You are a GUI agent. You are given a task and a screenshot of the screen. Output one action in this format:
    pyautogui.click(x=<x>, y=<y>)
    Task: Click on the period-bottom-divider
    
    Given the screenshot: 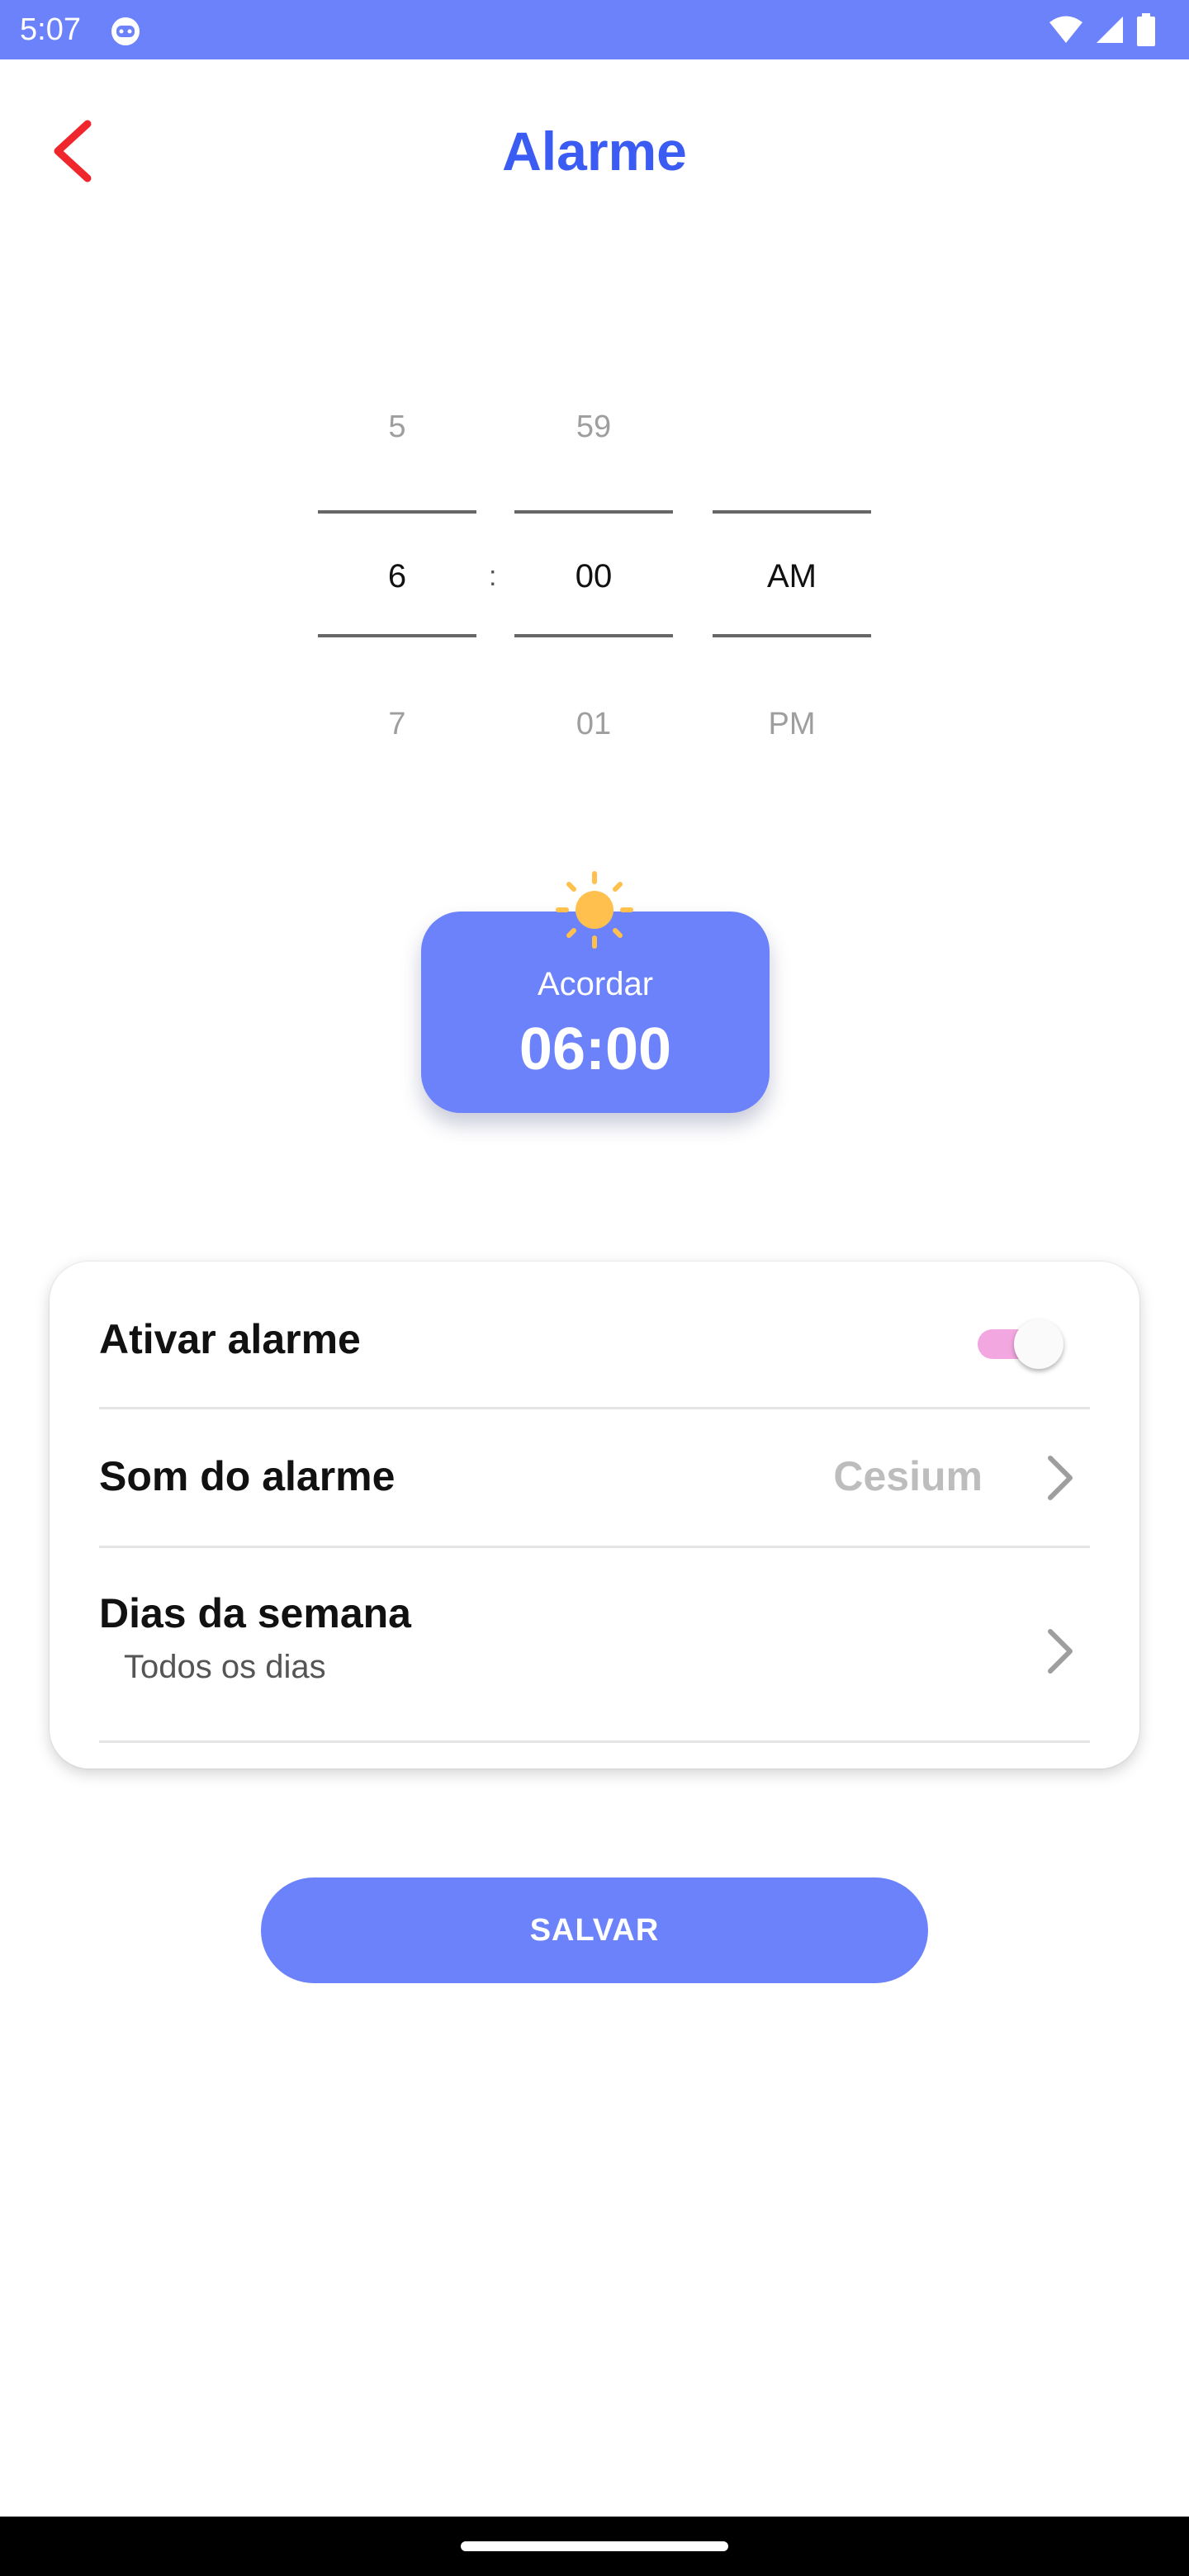 What is the action you would take?
    pyautogui.click(x=792, y=635)
    